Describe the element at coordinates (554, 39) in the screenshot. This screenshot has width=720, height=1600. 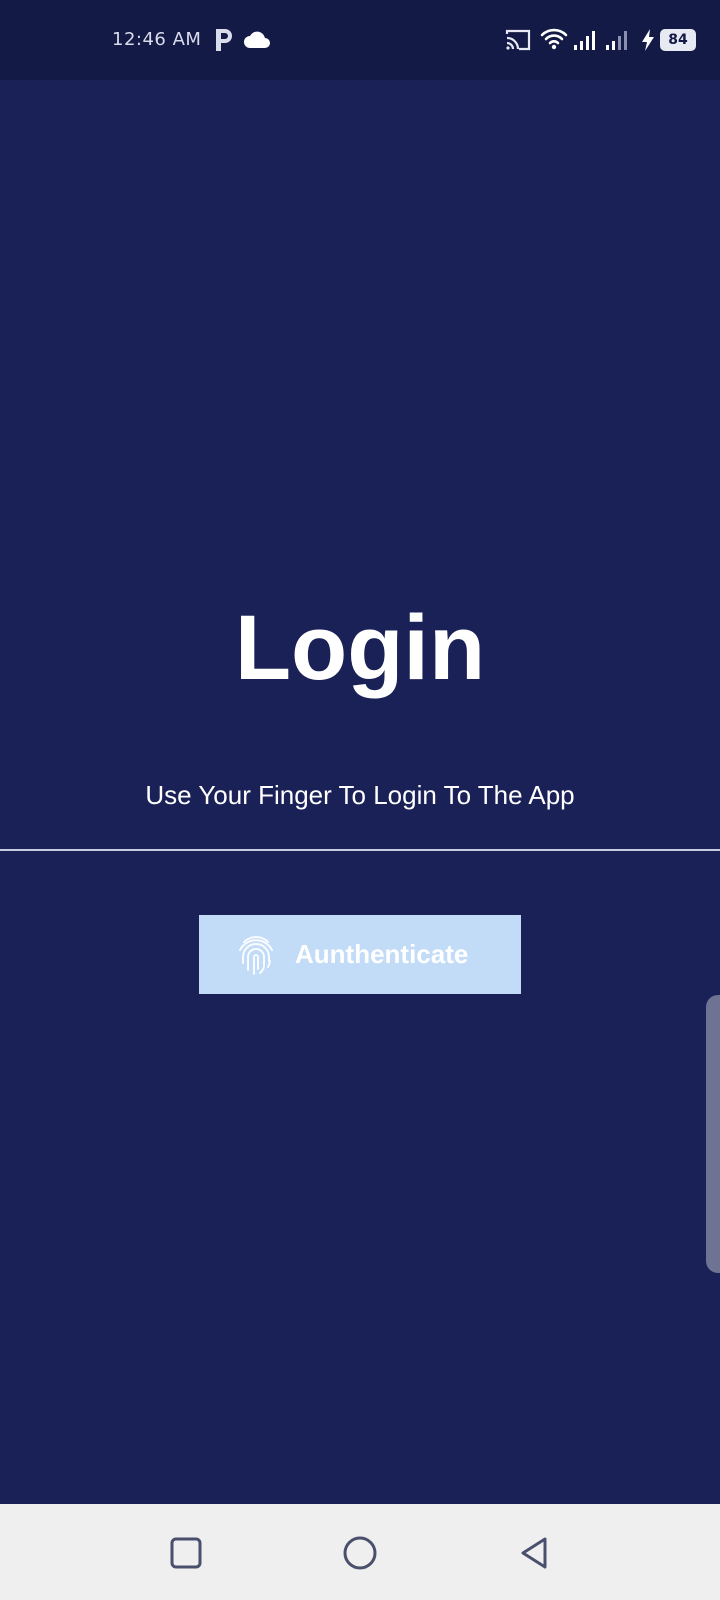
I see `wifi-icon` at that location.